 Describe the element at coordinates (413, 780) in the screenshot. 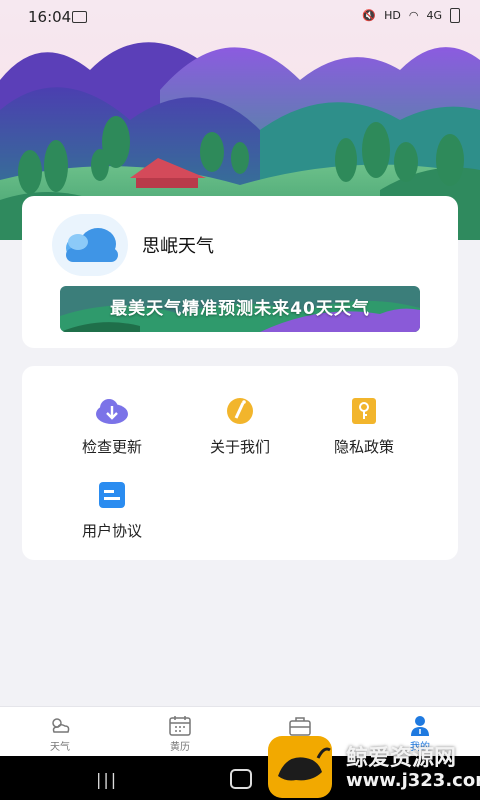

I see `watermark-url: www.j323.com` at that location.